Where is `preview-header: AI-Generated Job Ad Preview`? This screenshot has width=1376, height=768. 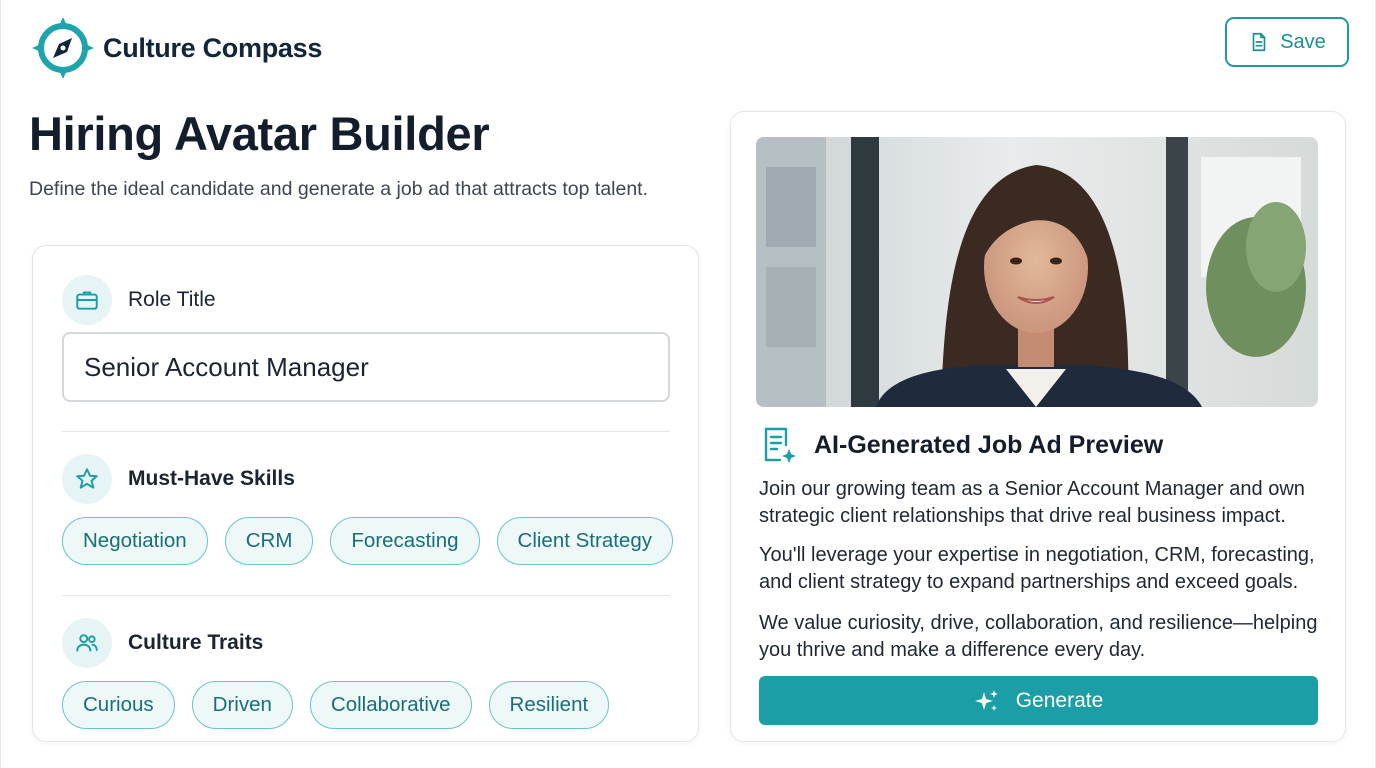 preview-header: AI-Generated Job Ad Preview is located at coordinates (961, 445).